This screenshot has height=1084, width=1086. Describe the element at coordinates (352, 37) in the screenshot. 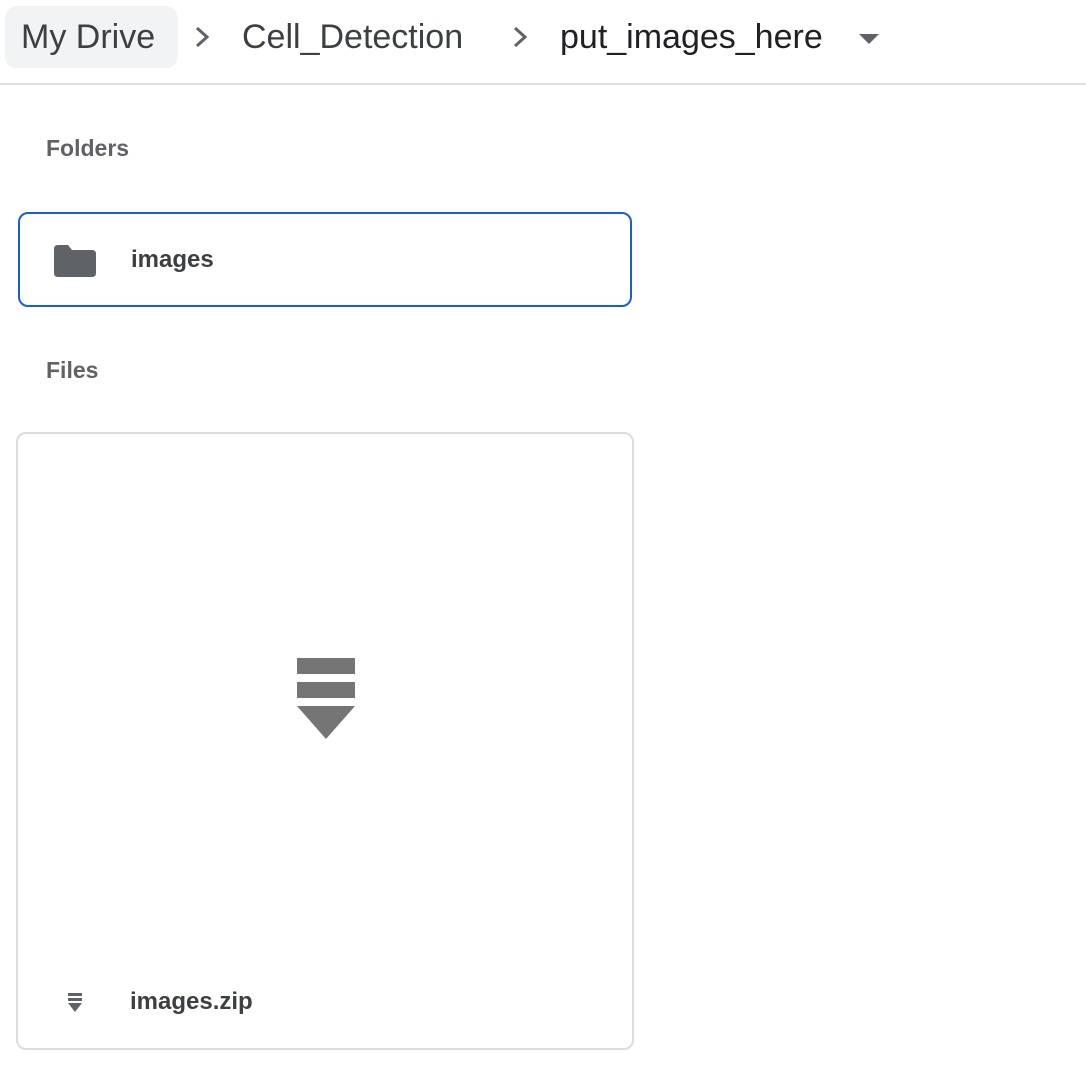

I see `breadcrumb-cell-detection: Cell_Detection` at that location.